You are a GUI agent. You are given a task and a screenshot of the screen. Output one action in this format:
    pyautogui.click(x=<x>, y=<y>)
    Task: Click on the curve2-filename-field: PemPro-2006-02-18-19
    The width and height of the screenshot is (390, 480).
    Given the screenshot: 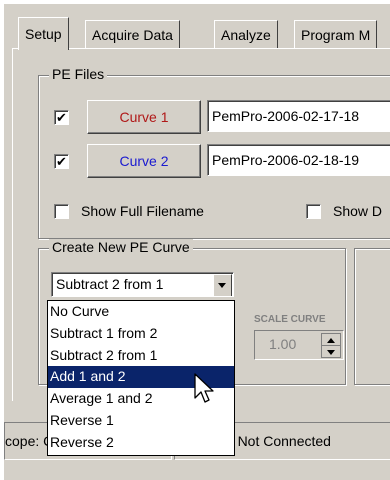 What is the action you would take?
    pyautogui.click(x=298, y=160)
    